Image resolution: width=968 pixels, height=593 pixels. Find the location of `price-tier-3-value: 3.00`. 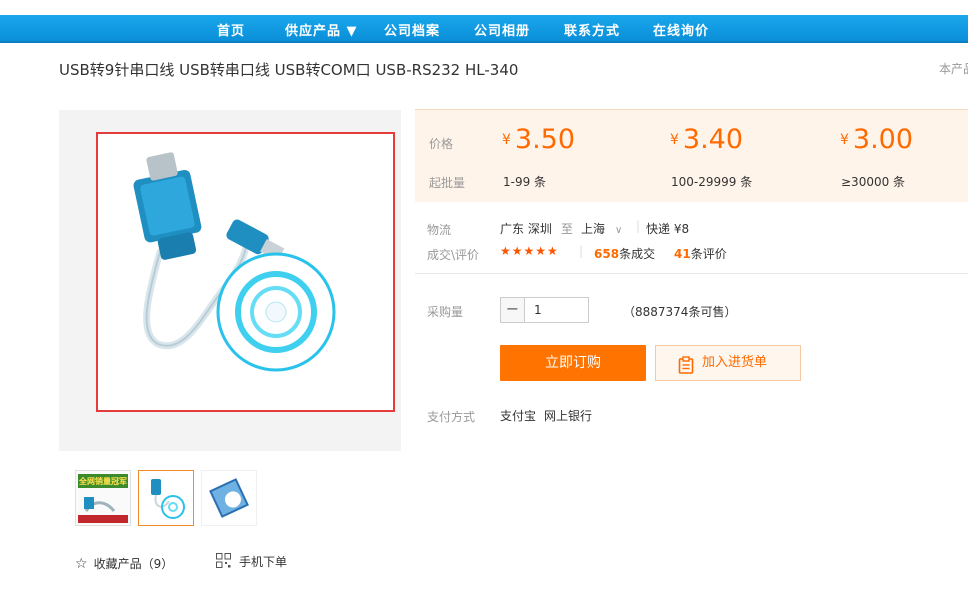

price-tier-3-value: 3.00 is located at coordinates (883, 139).